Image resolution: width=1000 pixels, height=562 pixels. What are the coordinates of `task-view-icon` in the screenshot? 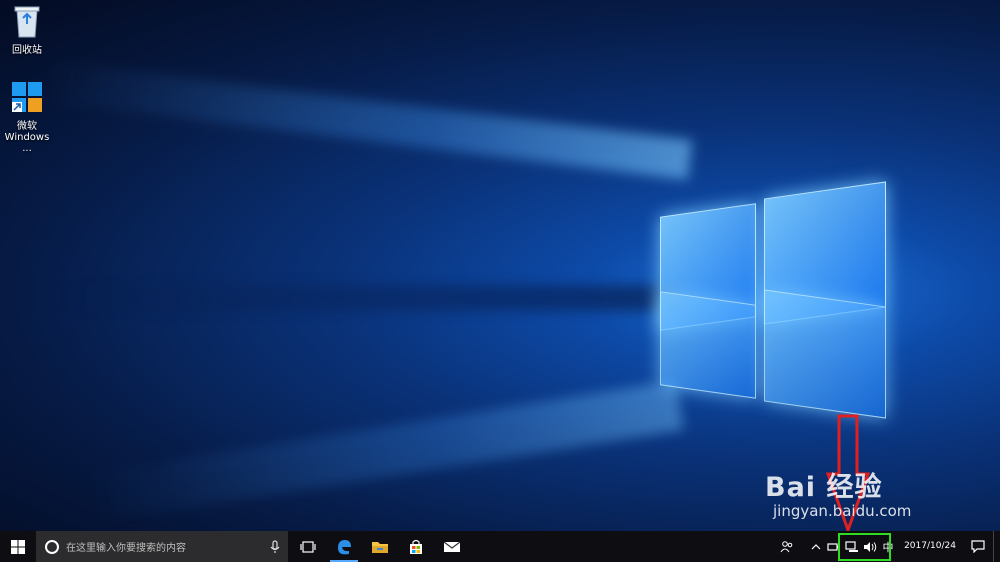 It's located at (308, 546).